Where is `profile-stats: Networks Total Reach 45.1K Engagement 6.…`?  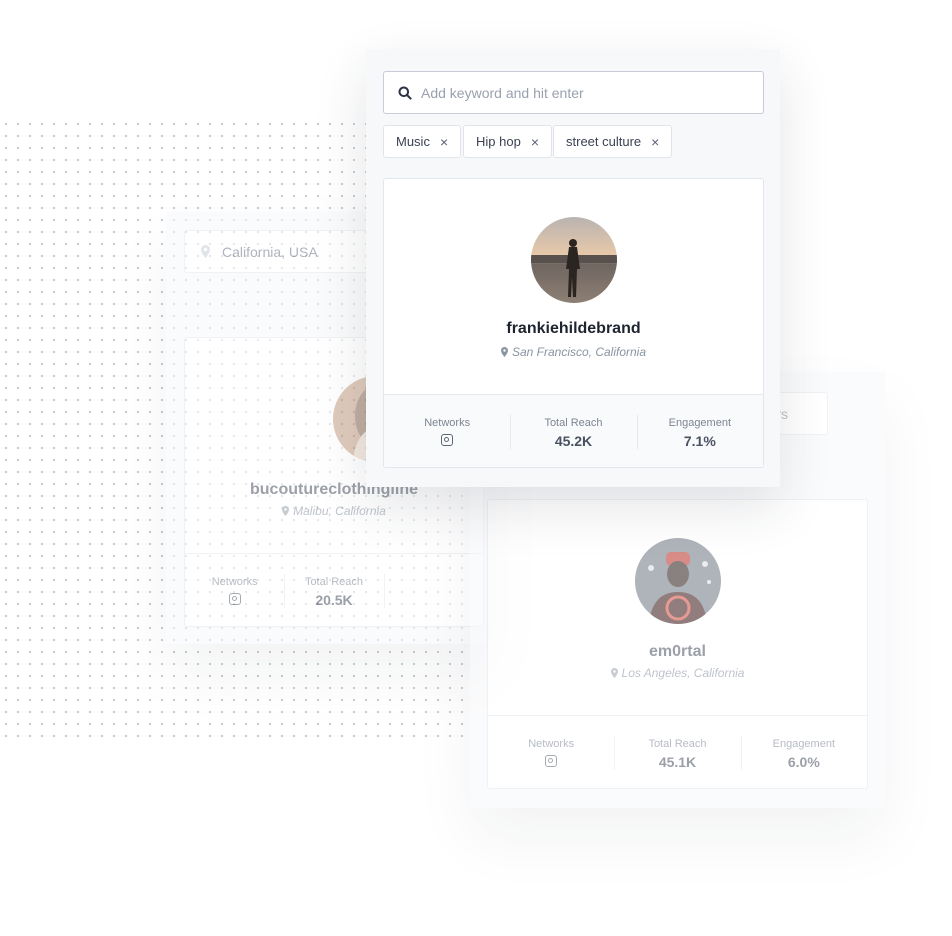
profile-stats: Networks Total Reach 45.1K Engagement 6.… is located at coordinates (677, 751).